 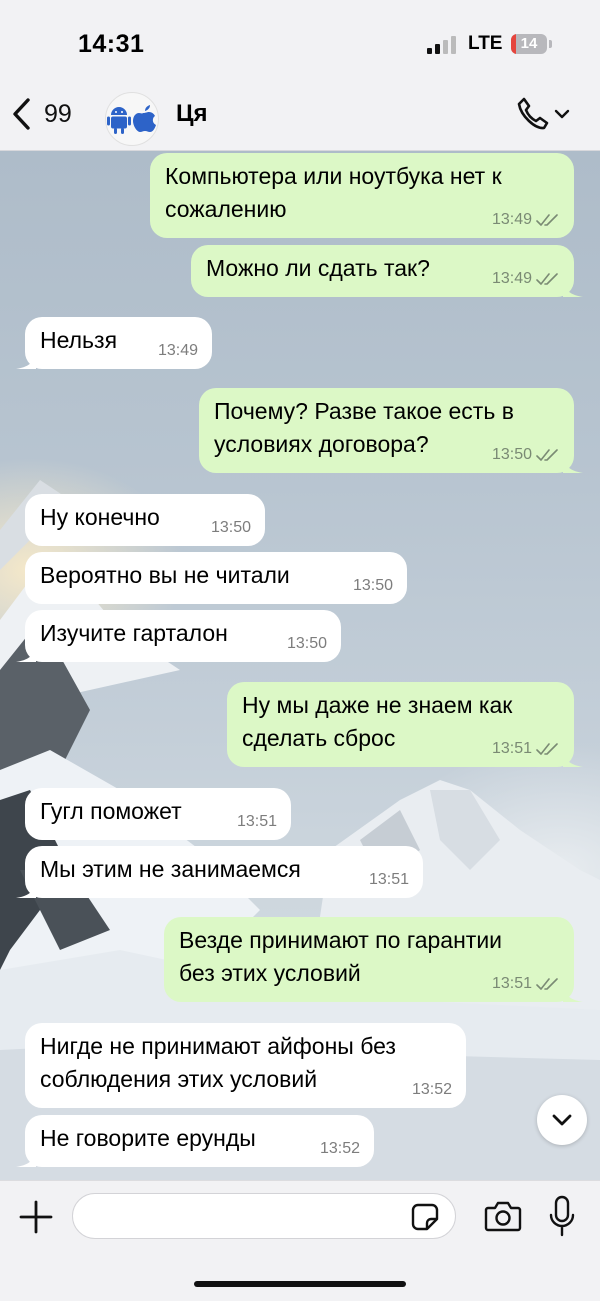 I want to click on call-button, so click(x=546, y=114).